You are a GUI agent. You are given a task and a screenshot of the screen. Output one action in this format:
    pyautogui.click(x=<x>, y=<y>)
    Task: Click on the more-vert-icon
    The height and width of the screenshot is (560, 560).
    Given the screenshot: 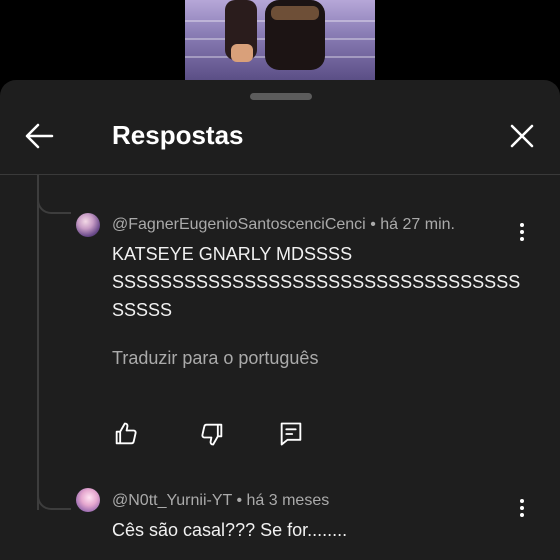 What is the action you would take?
    pyautogui.click(x=522, y=508)
    